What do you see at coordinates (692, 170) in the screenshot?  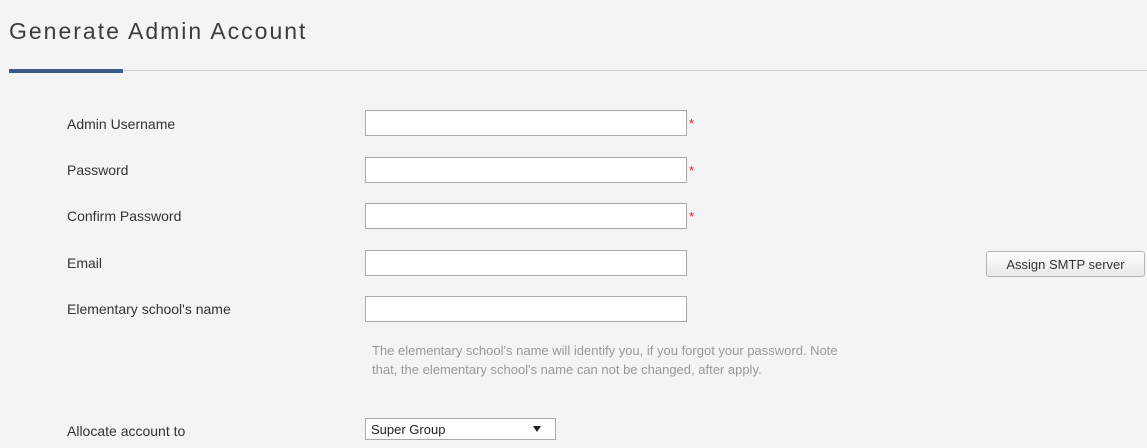 I see `password-required-mark: *` at bounding box center [692, 170].